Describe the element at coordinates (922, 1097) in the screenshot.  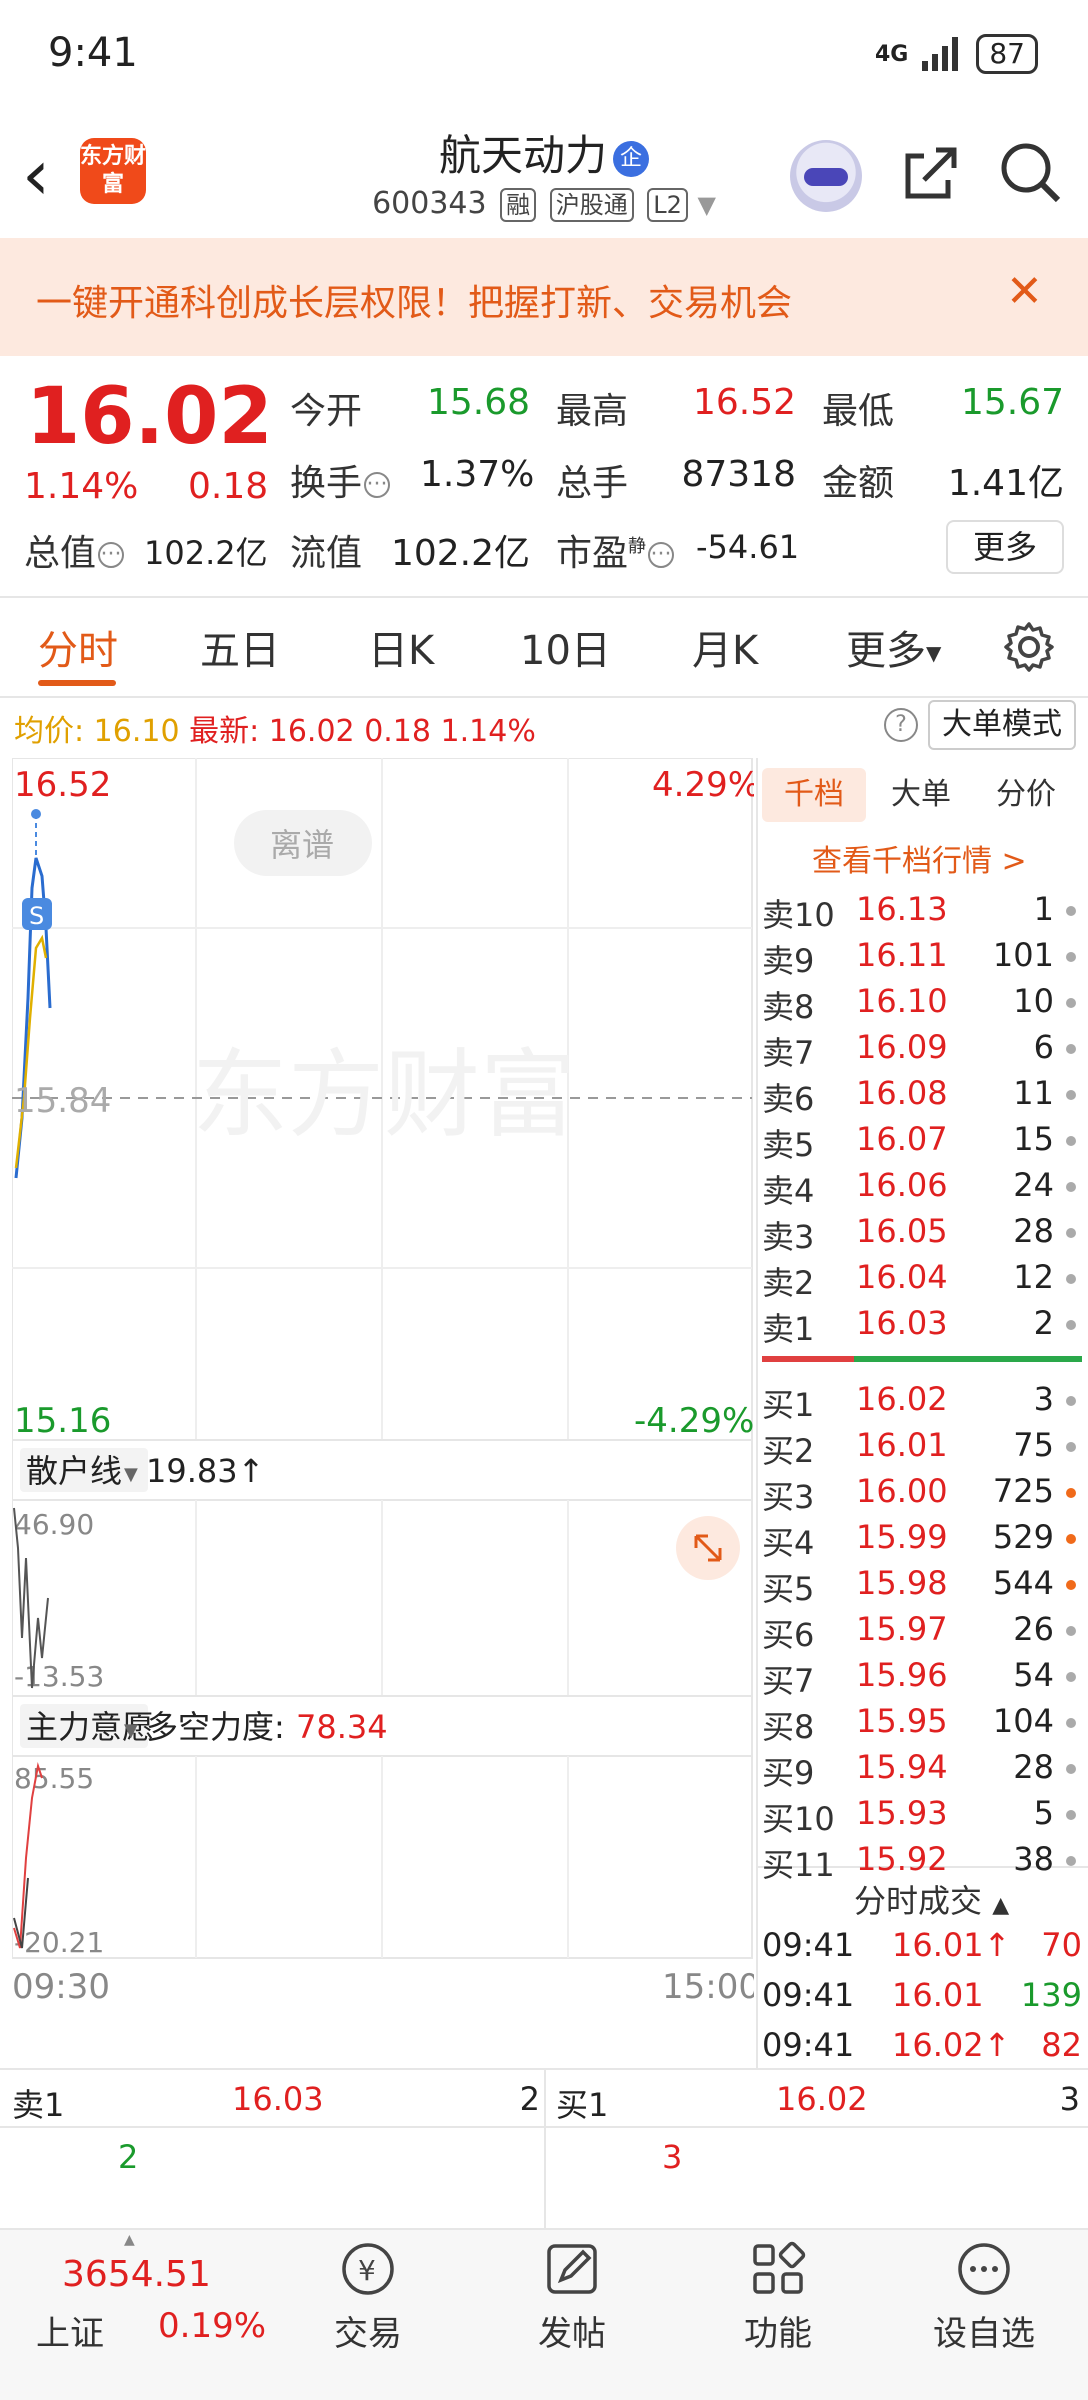
I see `ask-row: 卖6 16.08 11` at that location.